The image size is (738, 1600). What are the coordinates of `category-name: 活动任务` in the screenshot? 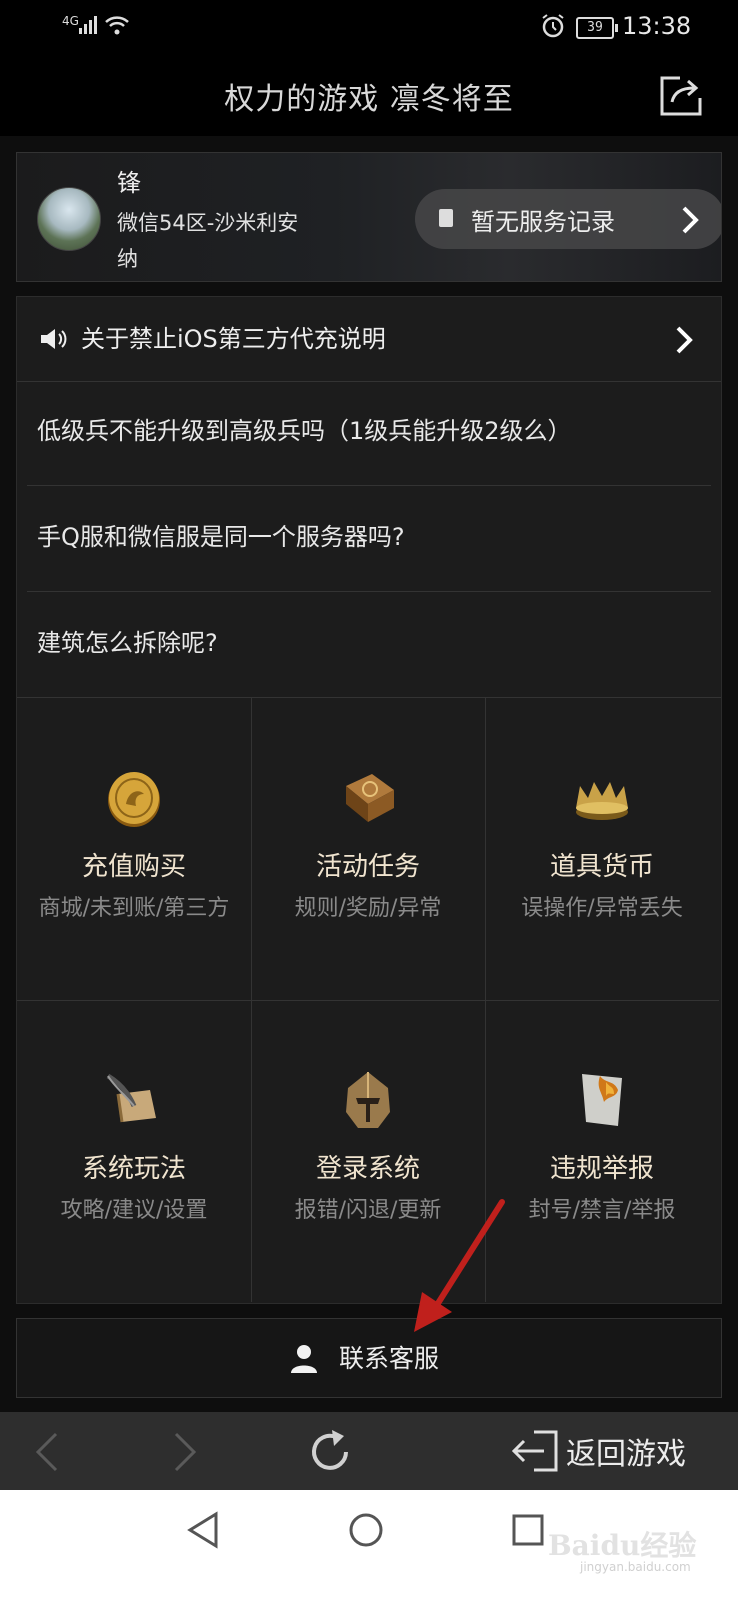 It's located at (367, 867).